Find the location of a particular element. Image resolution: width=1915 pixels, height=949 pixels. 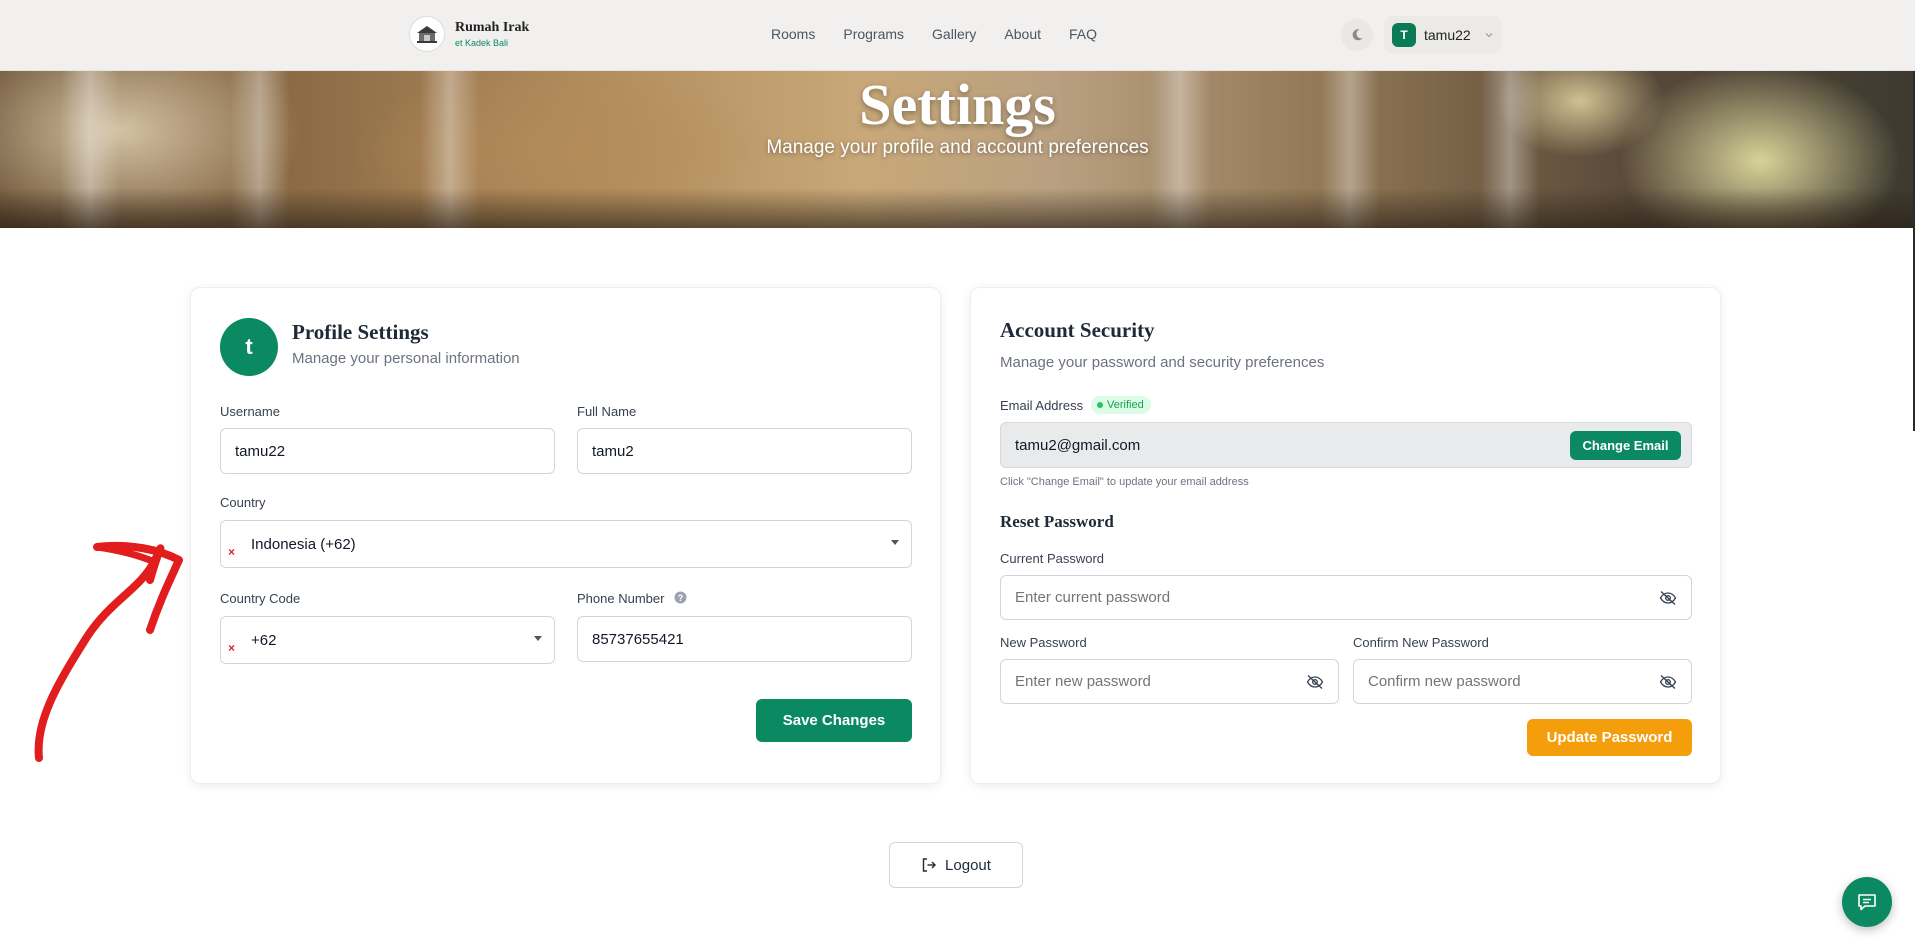

chat-icon is located at coordinates (1867, 902).